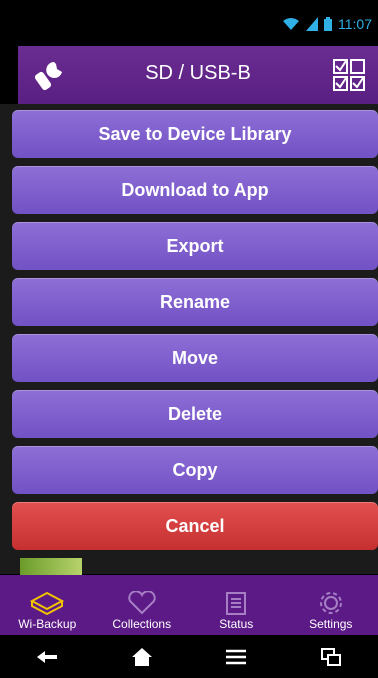  What do you see at coordinates (236, 624) in the screenshot?
I see `nav-item-label: Status` at bounding box center [236, 624].